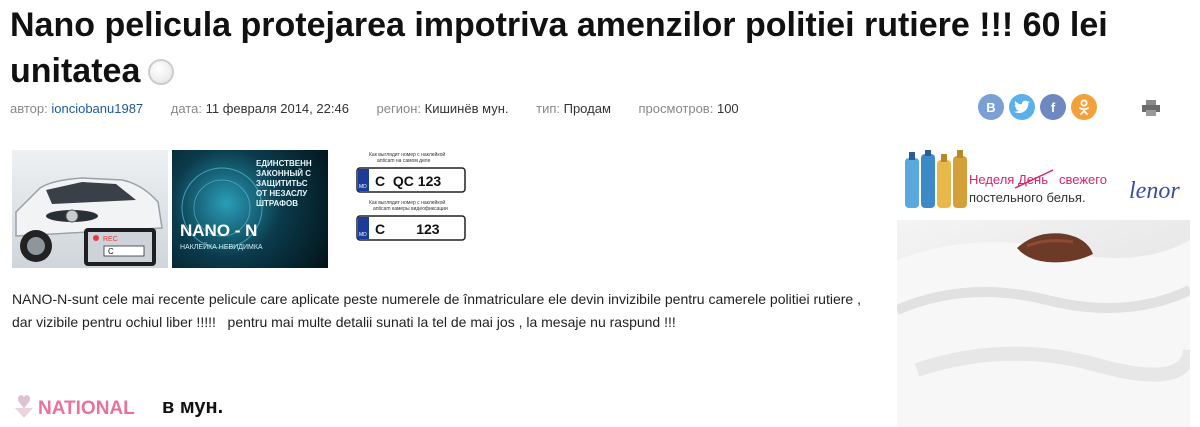 The width and height of the screenshot is (1200, 427). Describe the element at coordinates (676, 108) in the screenshot. I see `views-label: просмотров:` at that location.